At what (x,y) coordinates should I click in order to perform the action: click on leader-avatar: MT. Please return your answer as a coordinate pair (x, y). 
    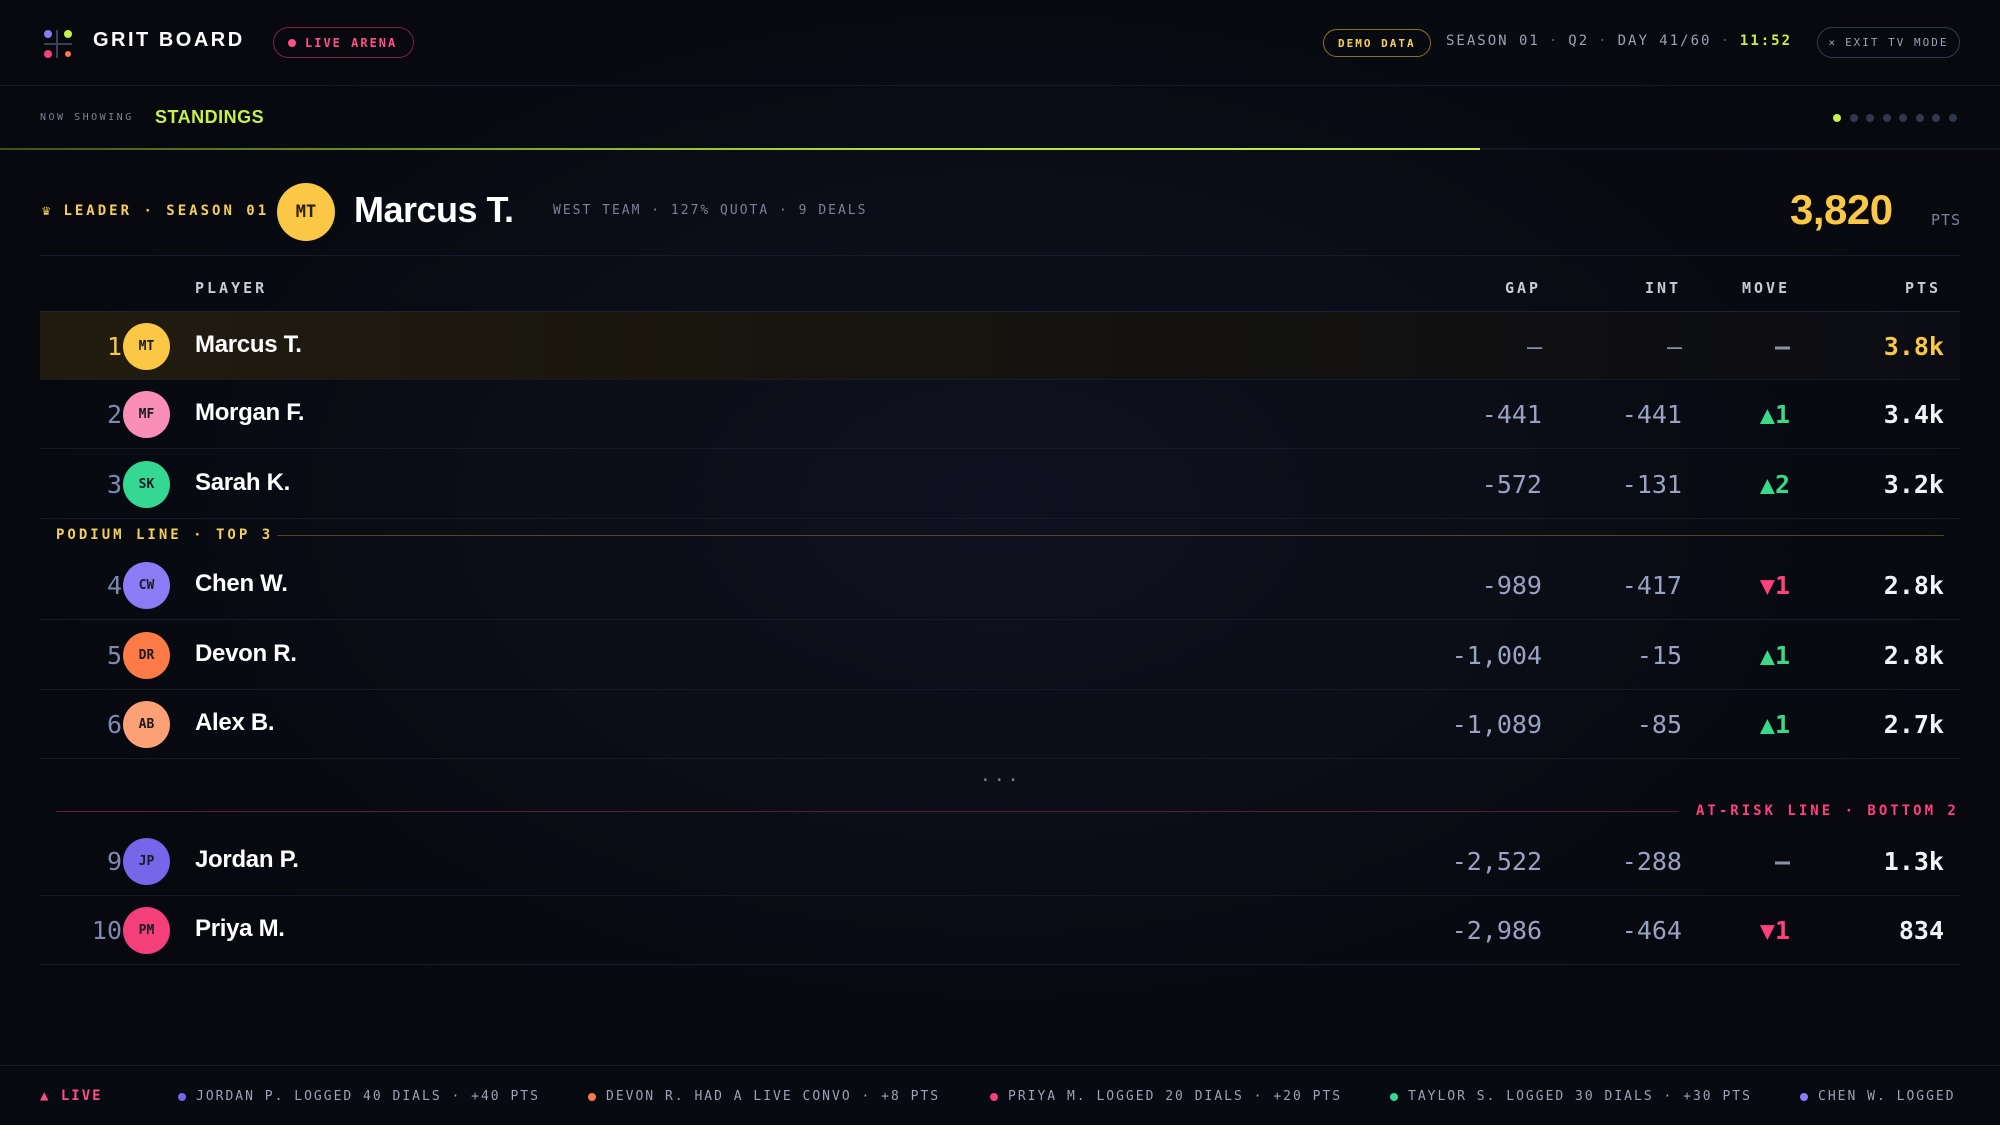
    Looking at the image, I should click on (306, 212).